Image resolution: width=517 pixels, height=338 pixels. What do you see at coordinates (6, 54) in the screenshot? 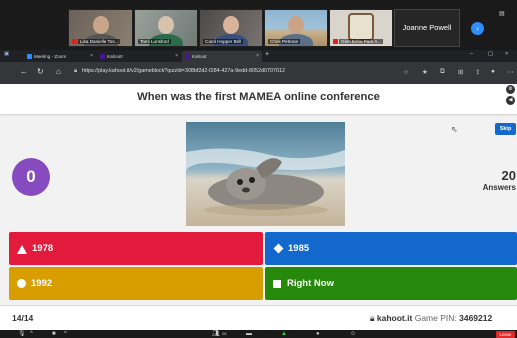
I see `browser-menu-icon: ▣` at bounding box center [6, 54].